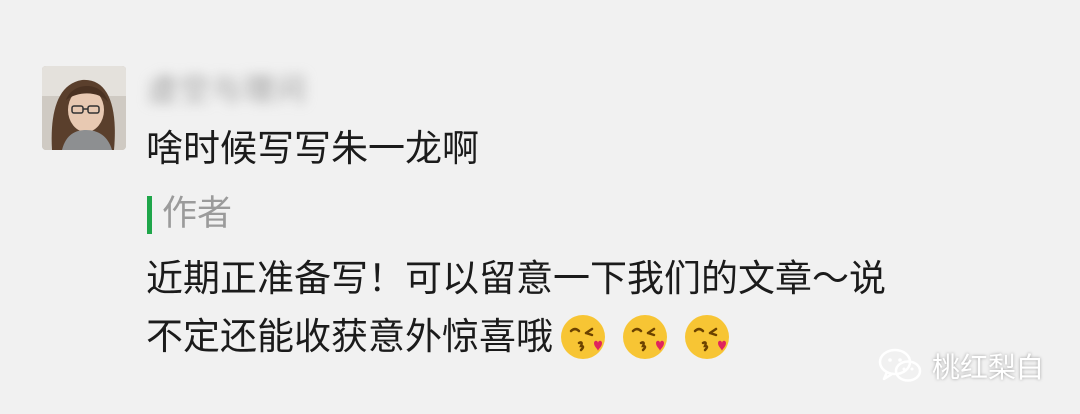  Describe the element at coordinates (228, 90) in the screenshot. I see `username-text: 虚空与理问` at that location.